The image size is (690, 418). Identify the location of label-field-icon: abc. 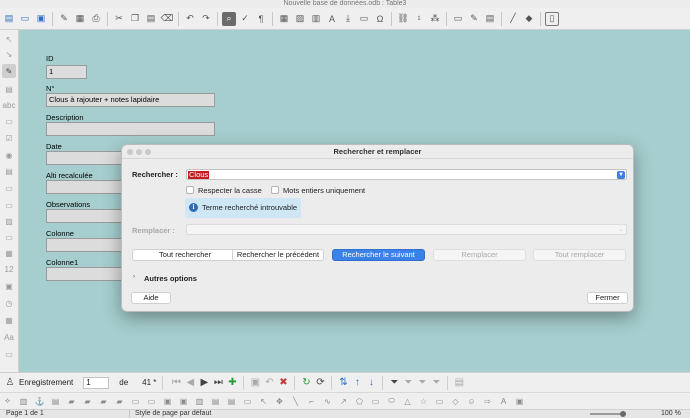
(9, 105).